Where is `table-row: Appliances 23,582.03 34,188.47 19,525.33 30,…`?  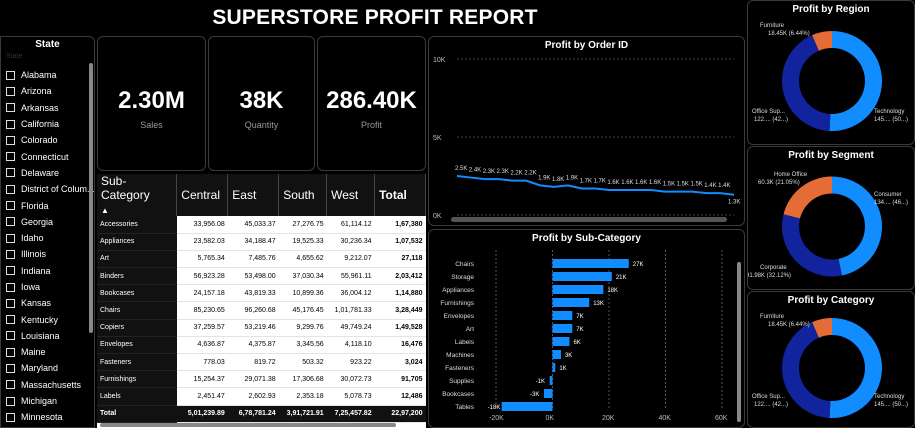
table-row: Appliances 23,582.03 34,188.47 19,525.33 30,… is located at coordinates (261, 242).